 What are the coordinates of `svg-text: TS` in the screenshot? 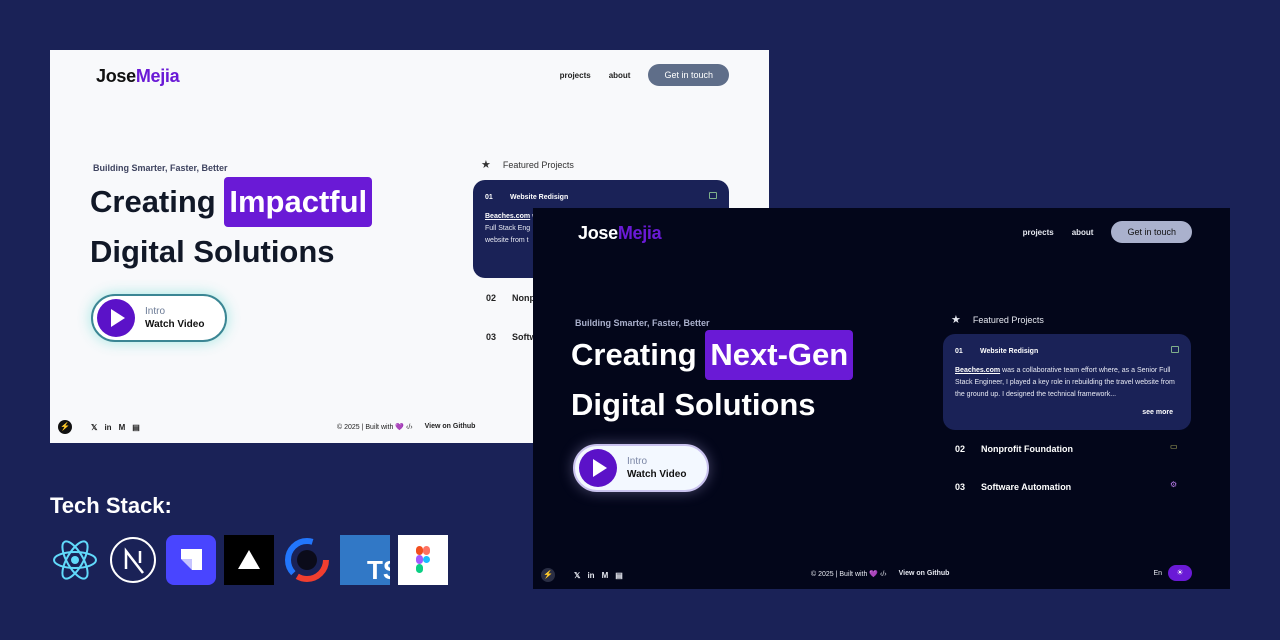 It's located at (378, 570).